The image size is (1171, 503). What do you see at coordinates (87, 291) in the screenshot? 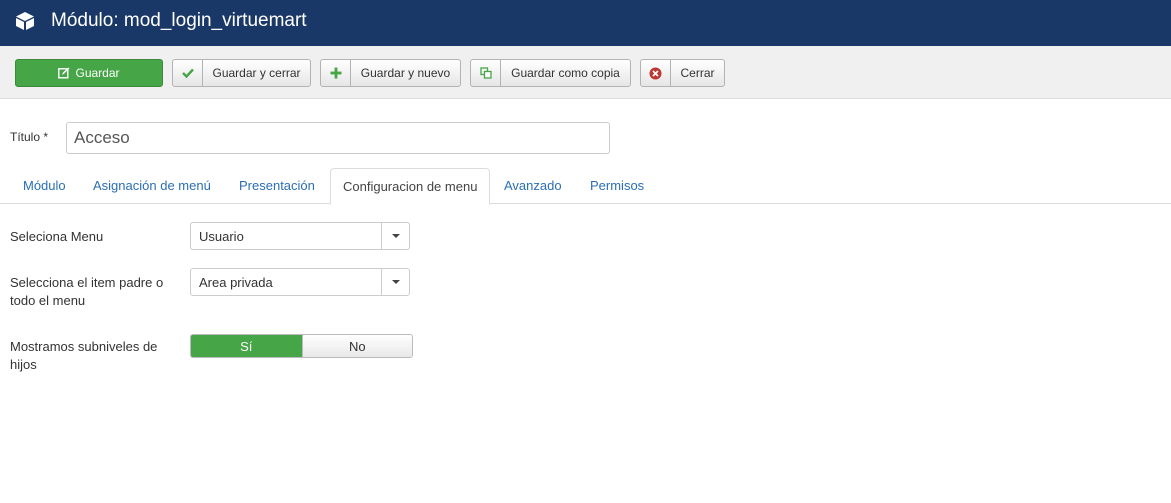
I see `parent-label: Selecciona el item padre o todo el menu` at bounding box center [87, 291].